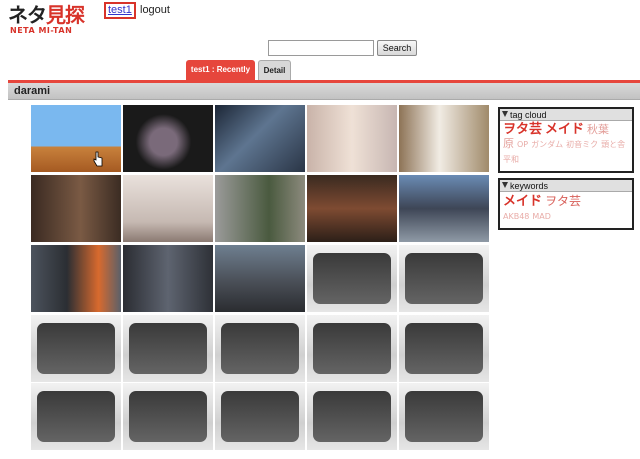  Describe the element at coordinates (98, 159) in the screenshot. I see `hand-cursor-icon` at that location.